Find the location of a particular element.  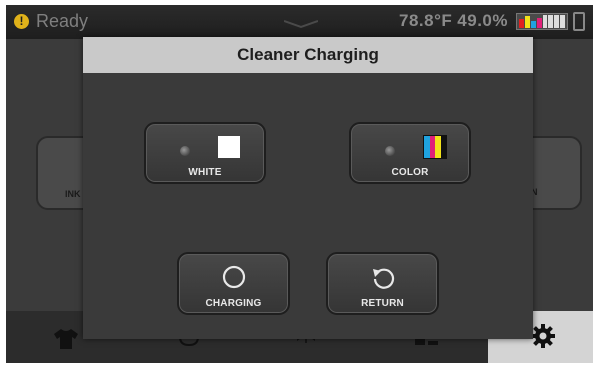

shirt-icon is located at coordinates (66, 339).